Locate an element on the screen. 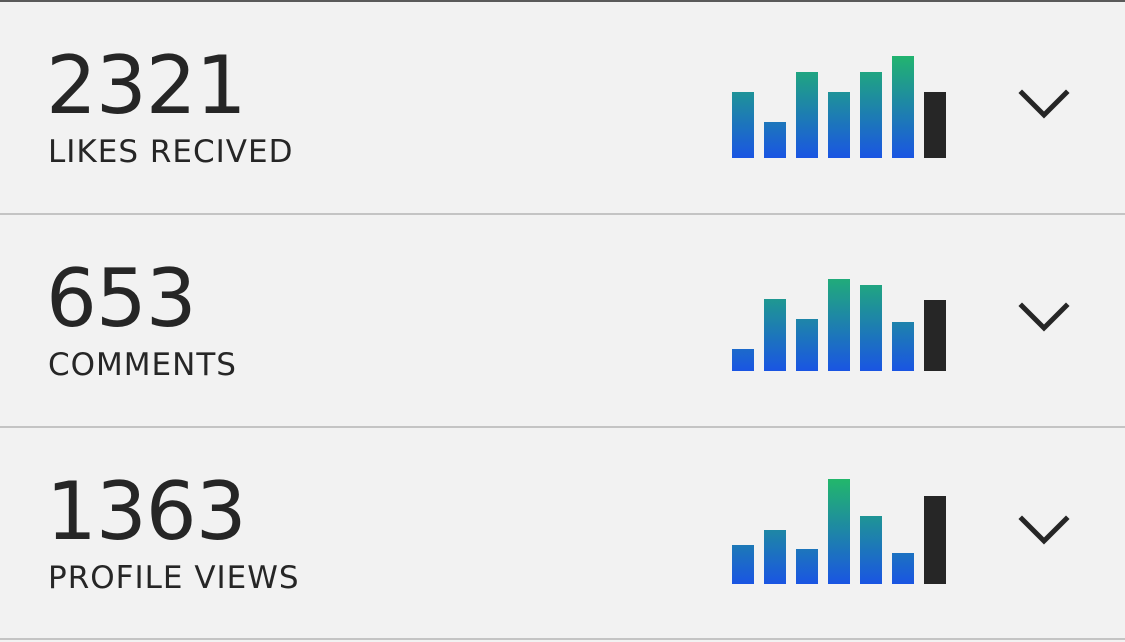  stat-label: LIKES RECIVED is located at coordinates (171, 152).